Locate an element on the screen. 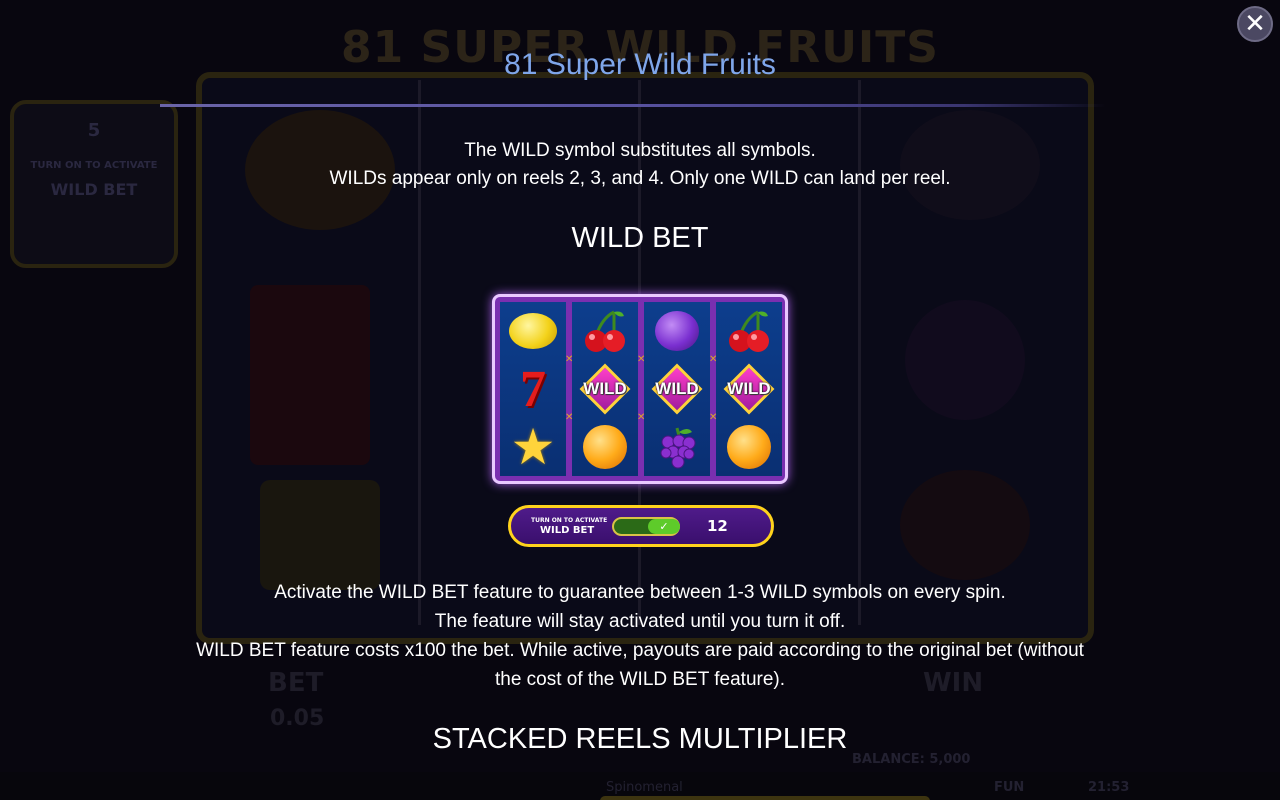 Image resolution: width=1280 pixels, height=800 pixels. reel-3: WILD is located at coordinates (677, 389).